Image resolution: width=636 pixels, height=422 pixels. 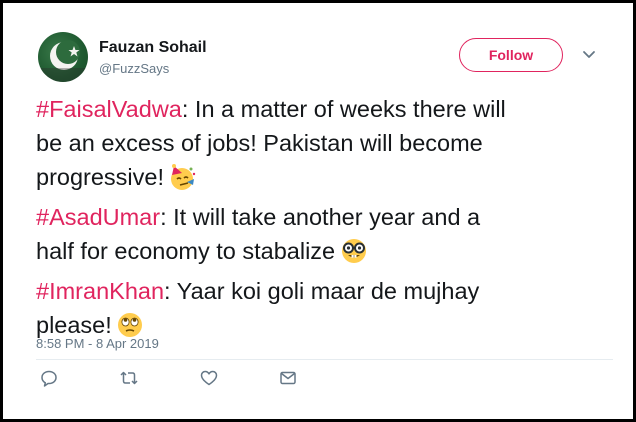 What do you see at coordinates (354, 255) in the screenshot?
I see `nerd-face-emoji` at bounding box center [354, 255].